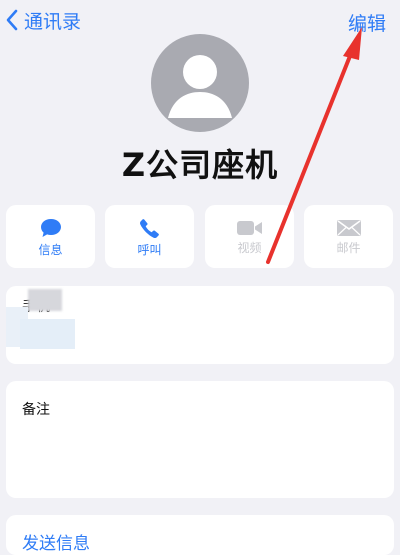 This screenshot has height=555, width=400. I want to click on video-button: 视频, so click(249, 236).